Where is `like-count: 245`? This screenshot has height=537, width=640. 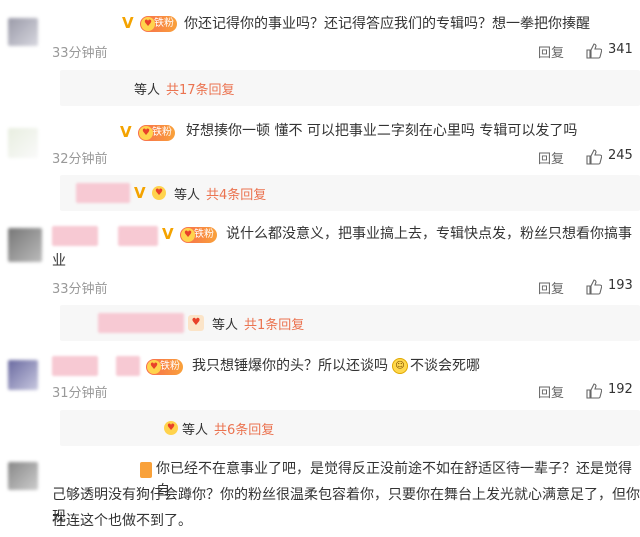 like-count: 245 is located at coordinates (620, 155).